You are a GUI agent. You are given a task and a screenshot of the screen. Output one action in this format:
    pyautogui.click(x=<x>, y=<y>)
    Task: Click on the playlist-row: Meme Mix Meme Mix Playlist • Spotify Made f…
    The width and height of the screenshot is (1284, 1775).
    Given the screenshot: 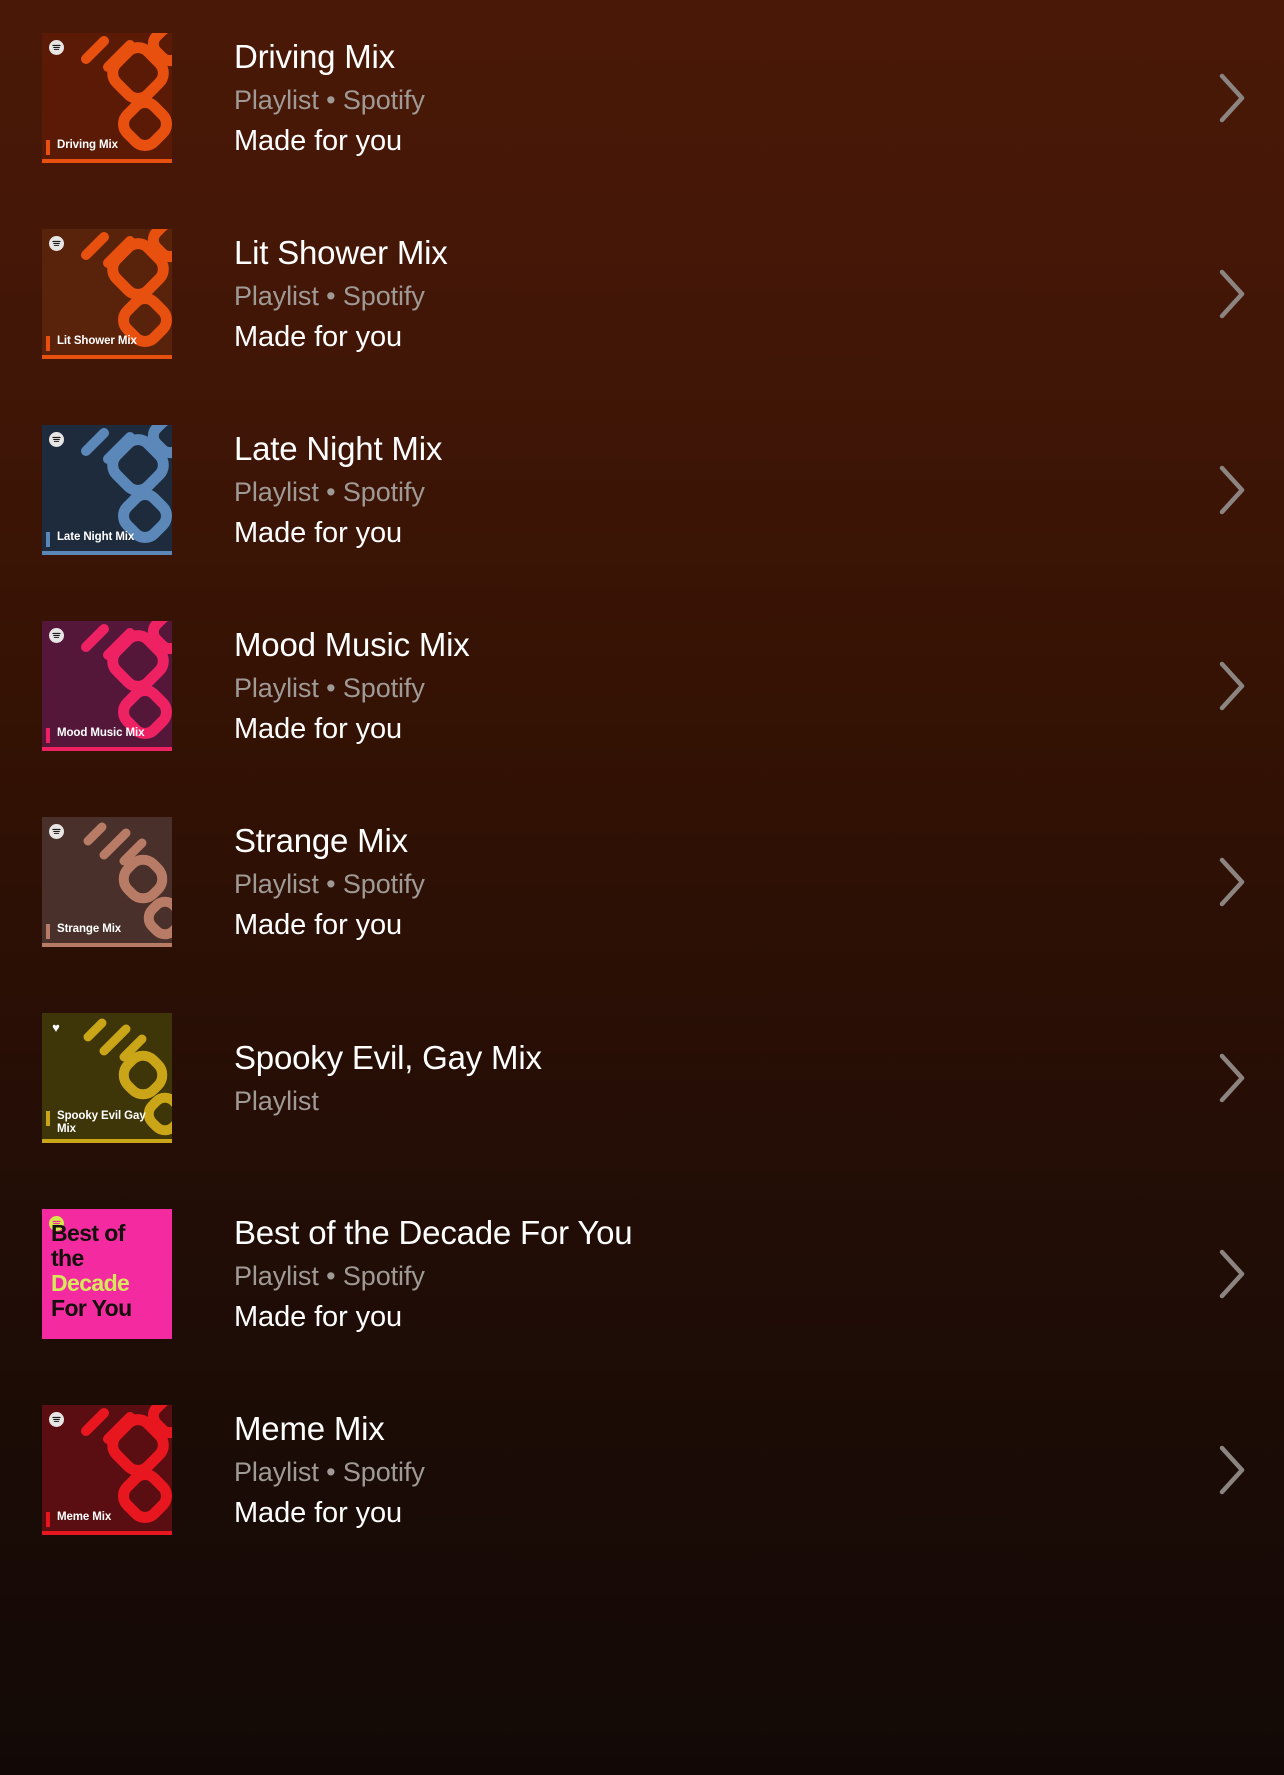 What is the action you would take?
    pyautogui.click(x=642, y=1470)
    